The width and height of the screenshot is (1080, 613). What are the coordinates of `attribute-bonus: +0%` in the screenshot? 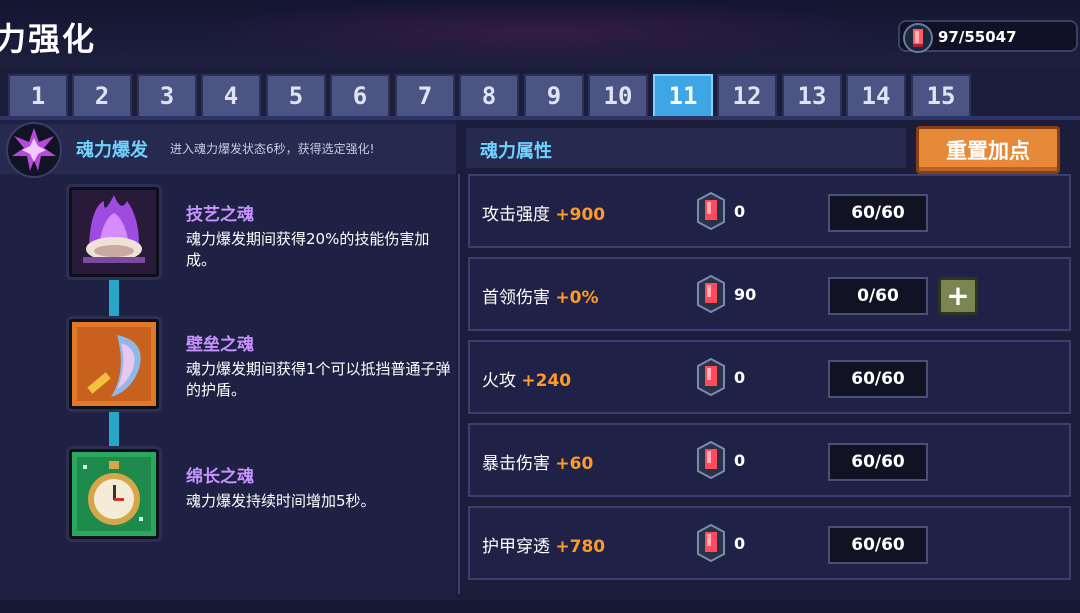 It's located at (577, 298).